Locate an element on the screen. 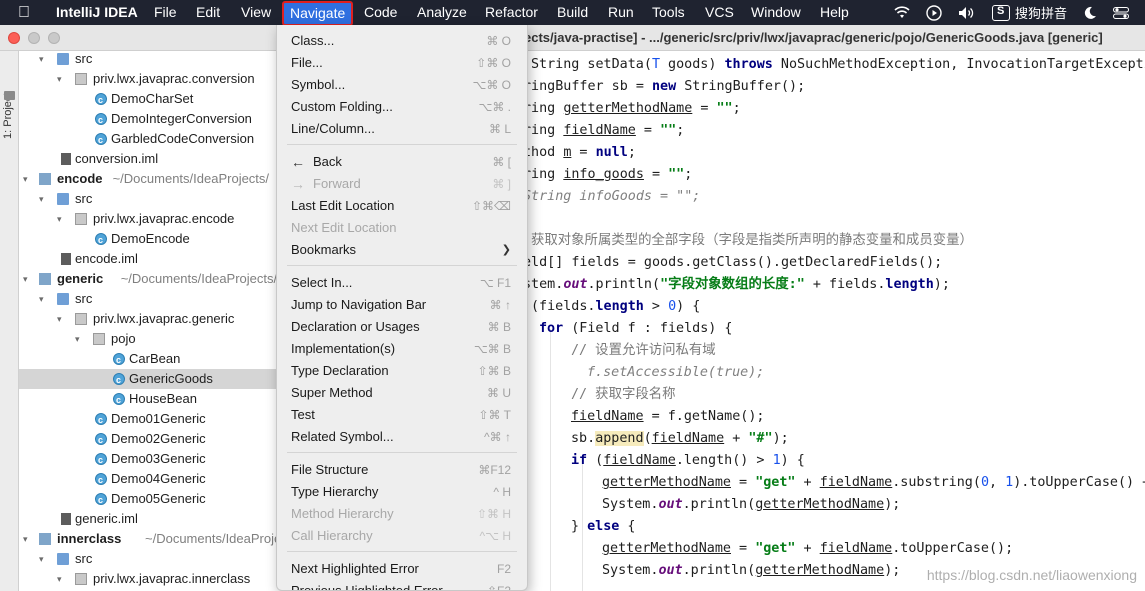 This screenshot has width=1145, height=591. code-line: } else { is located at coordinates (603, 527).